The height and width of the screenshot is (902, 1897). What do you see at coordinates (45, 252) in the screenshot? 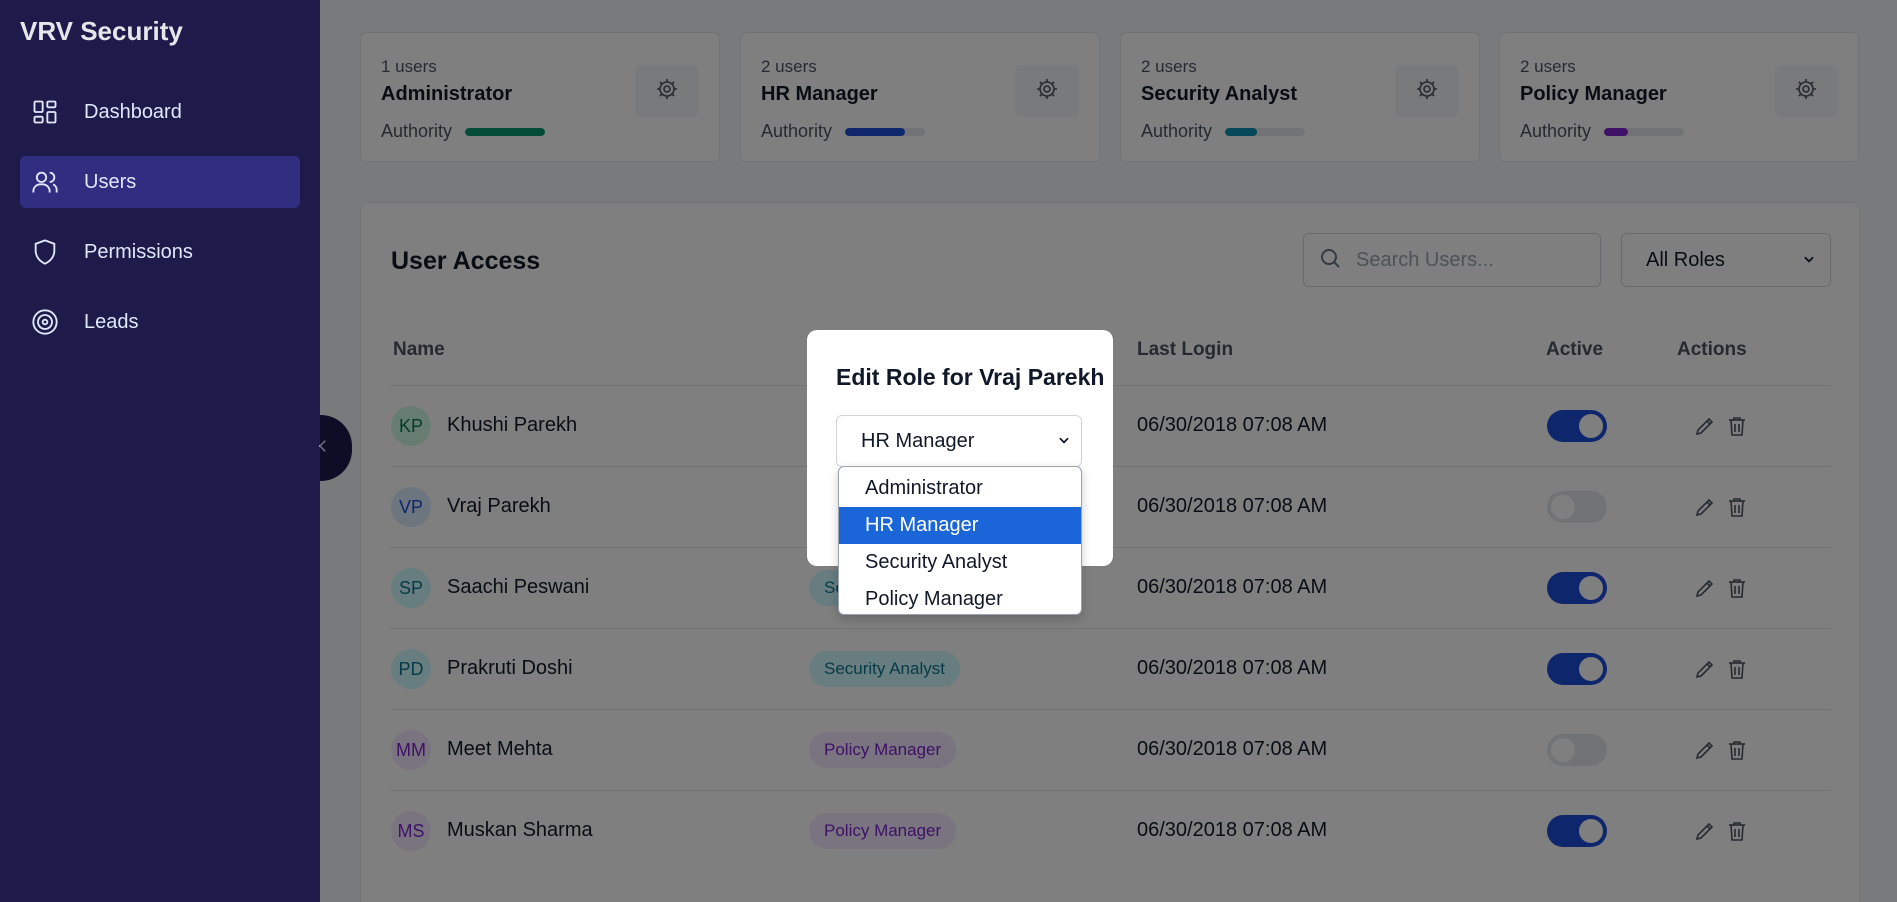
I see `shield-icon` at bounding box center [45, 252].